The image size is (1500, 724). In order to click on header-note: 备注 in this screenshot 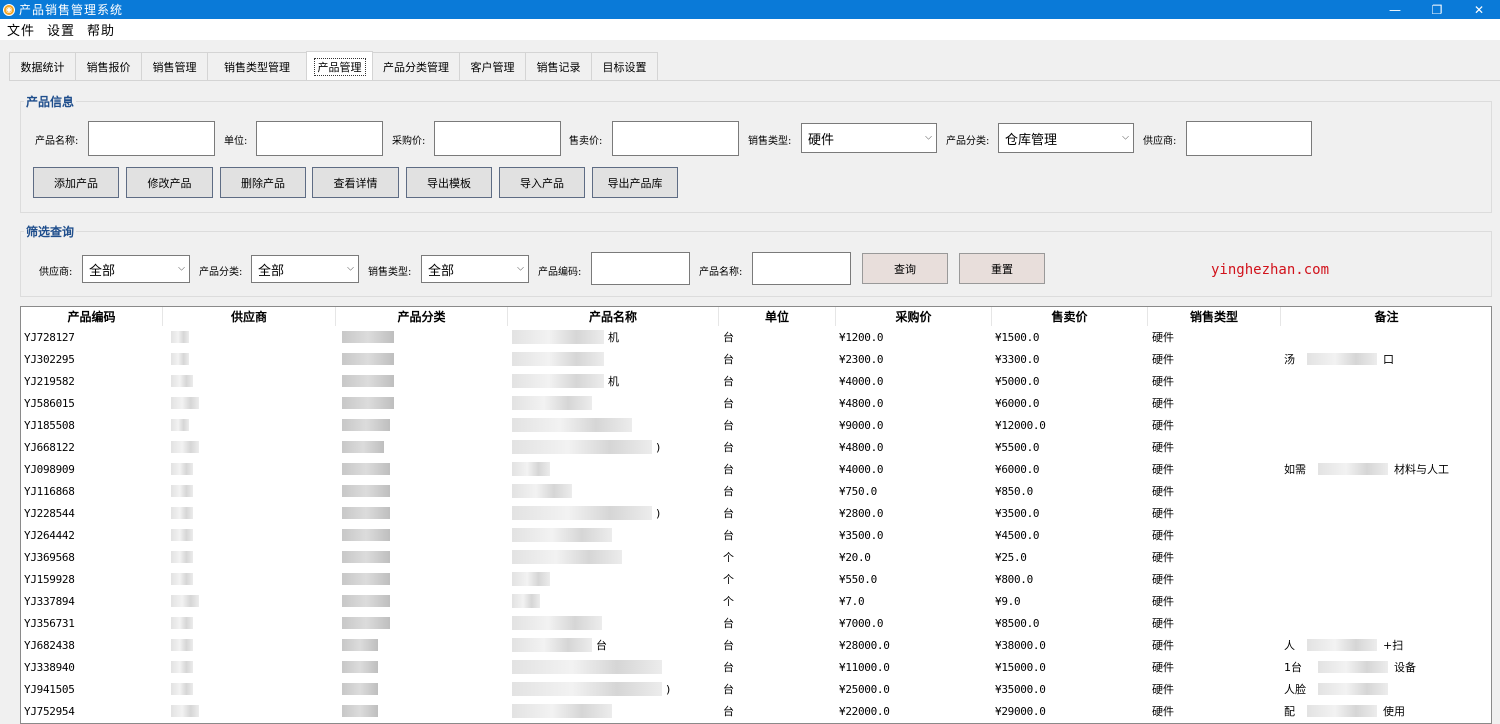, I will do `click(1386, 316)`.